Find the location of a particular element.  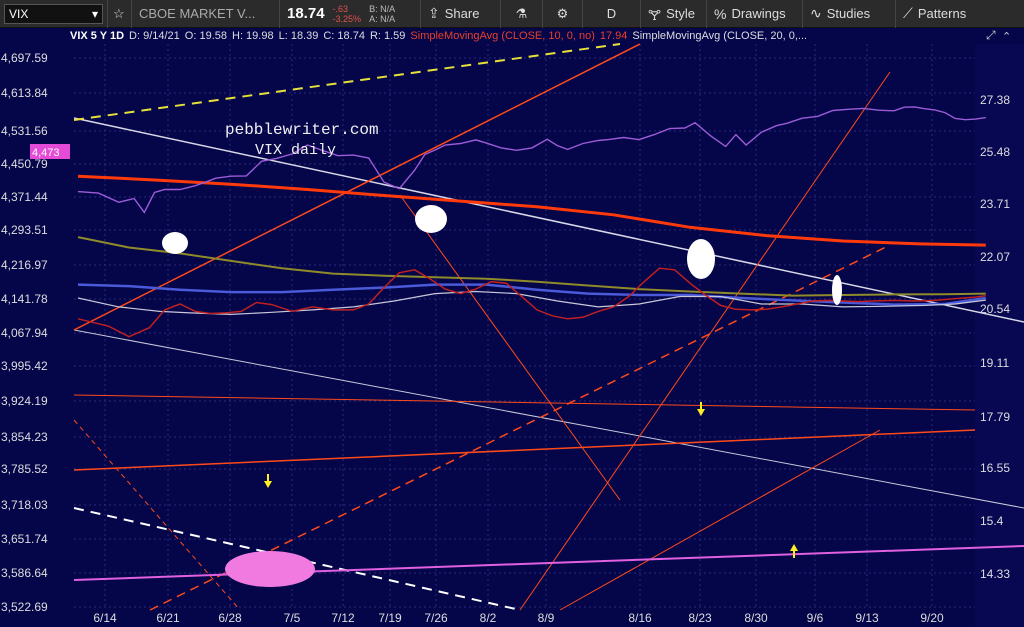

info-high: H: 19.98 is located at coordinates (253, 36).